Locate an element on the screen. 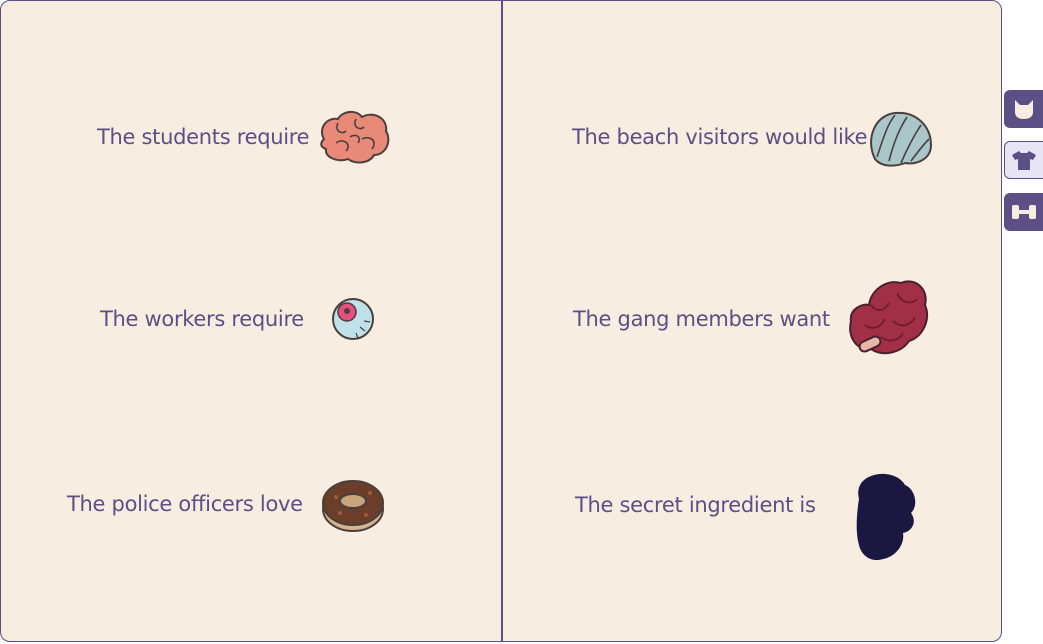 The height and width of the screenshot is (644, 1043). unknown-silhouette-icon is located at coordinates (886, 517).